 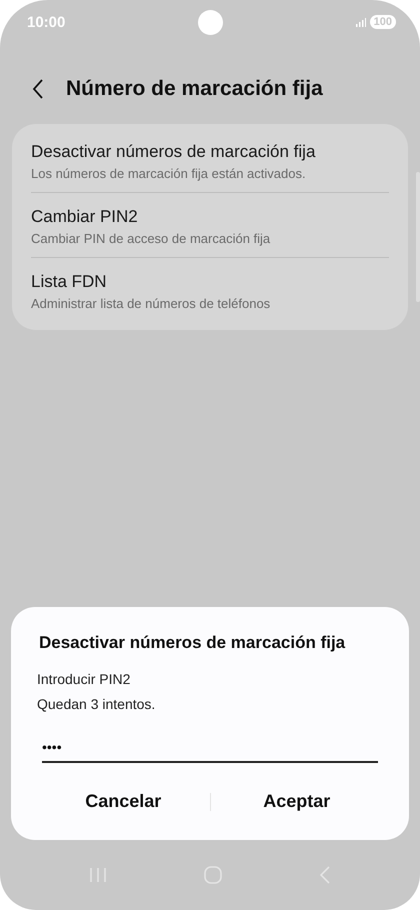 I want to click on back-icon, so click(x=38, y=89).